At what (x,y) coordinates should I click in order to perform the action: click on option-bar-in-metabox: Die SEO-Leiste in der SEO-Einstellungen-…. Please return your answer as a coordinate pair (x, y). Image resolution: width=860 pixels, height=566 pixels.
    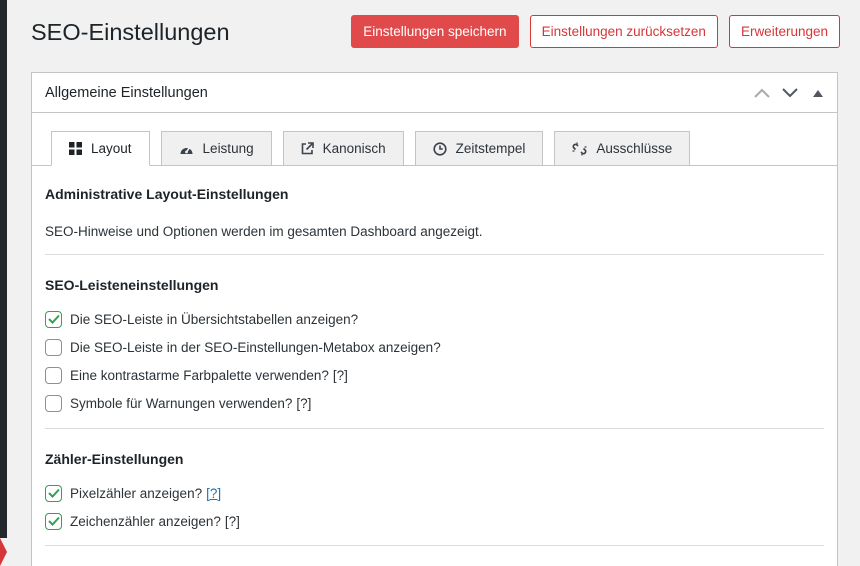
    Looking at the image, I should click on (434, 347).